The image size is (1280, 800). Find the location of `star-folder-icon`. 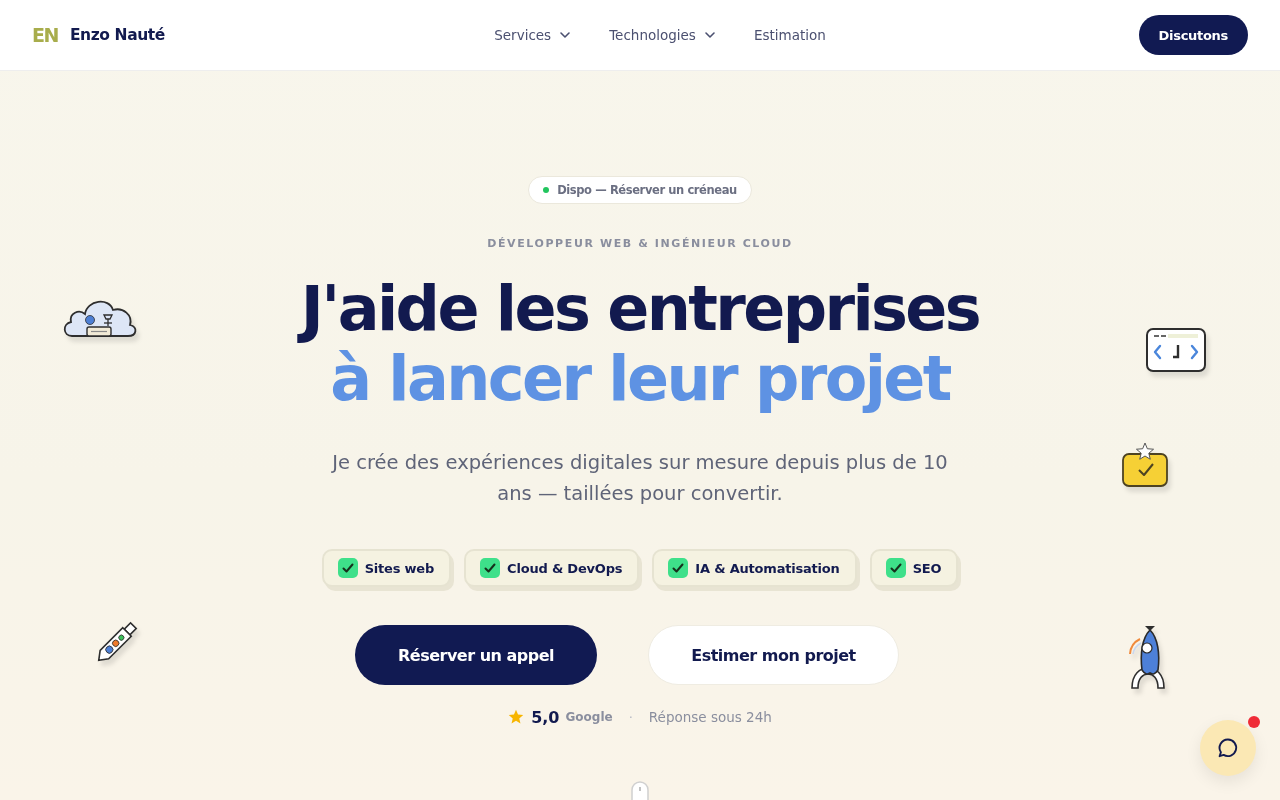

star-folder-icon is located at coordinates (1145, 465).